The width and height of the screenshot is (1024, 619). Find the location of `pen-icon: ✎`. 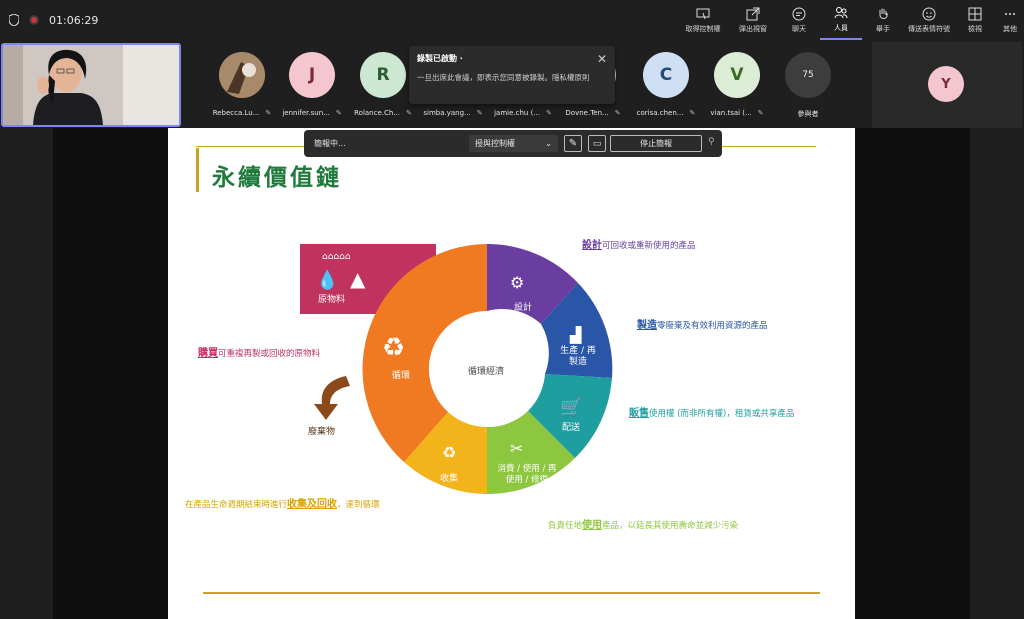

pen-icon: ✎ is located at coordinates (573, 143).